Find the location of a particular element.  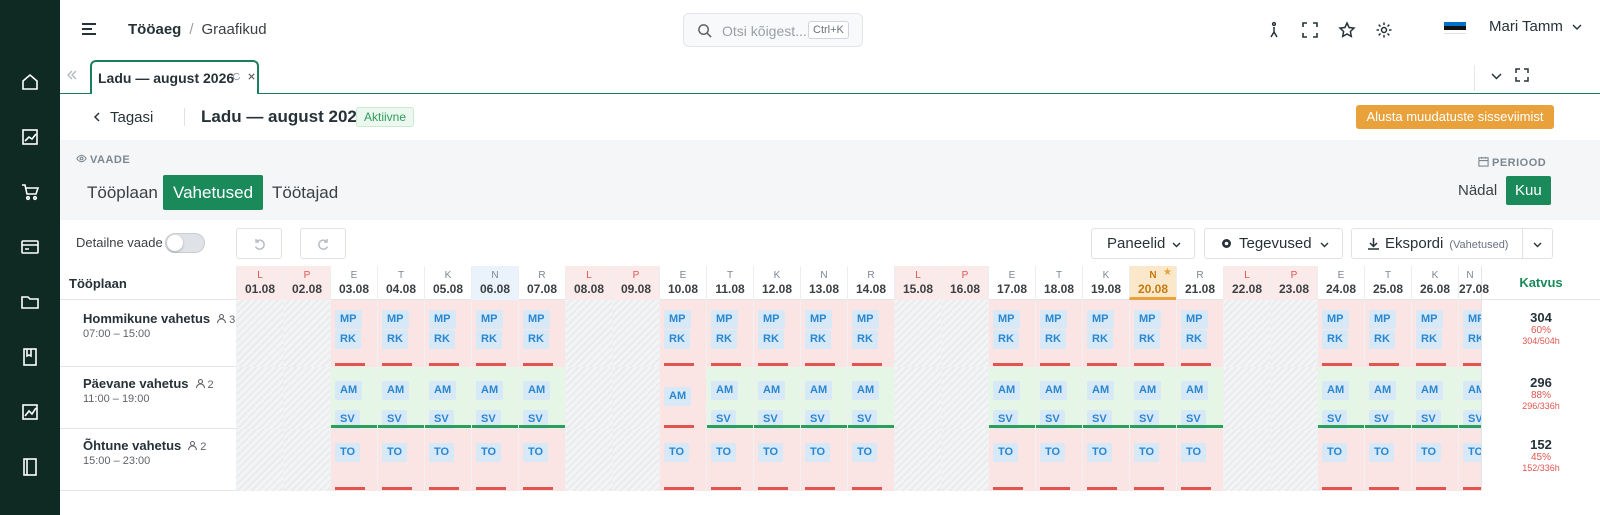

view-option-1: Tööplaan is located at coordinates (122, 192).